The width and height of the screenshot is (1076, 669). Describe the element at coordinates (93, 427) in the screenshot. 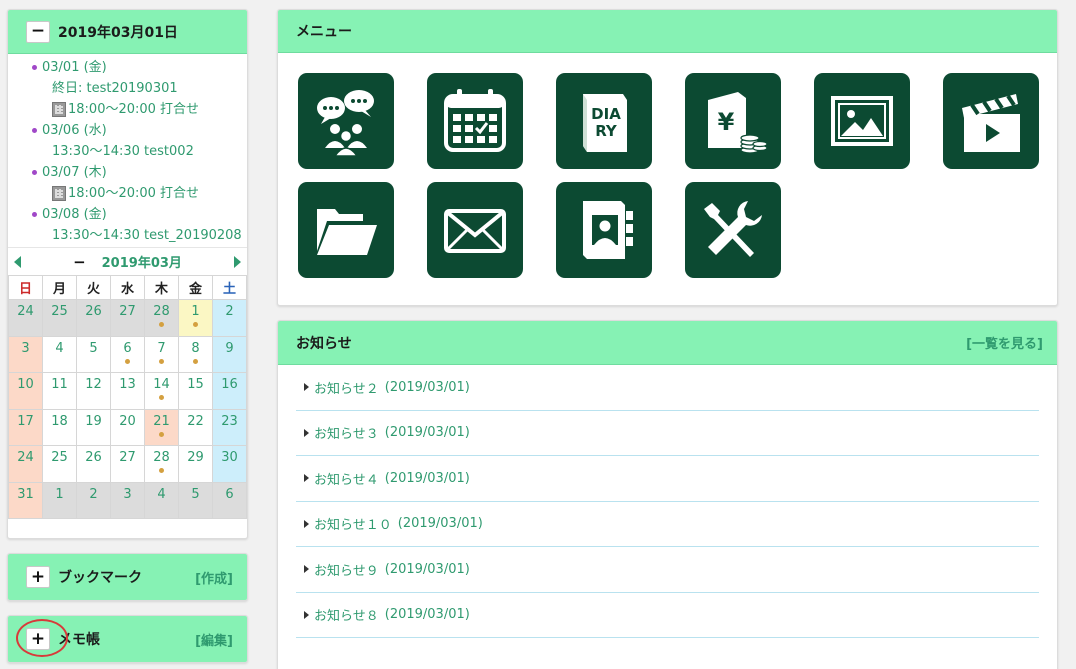

I see `calendar-day: 19` at that location.